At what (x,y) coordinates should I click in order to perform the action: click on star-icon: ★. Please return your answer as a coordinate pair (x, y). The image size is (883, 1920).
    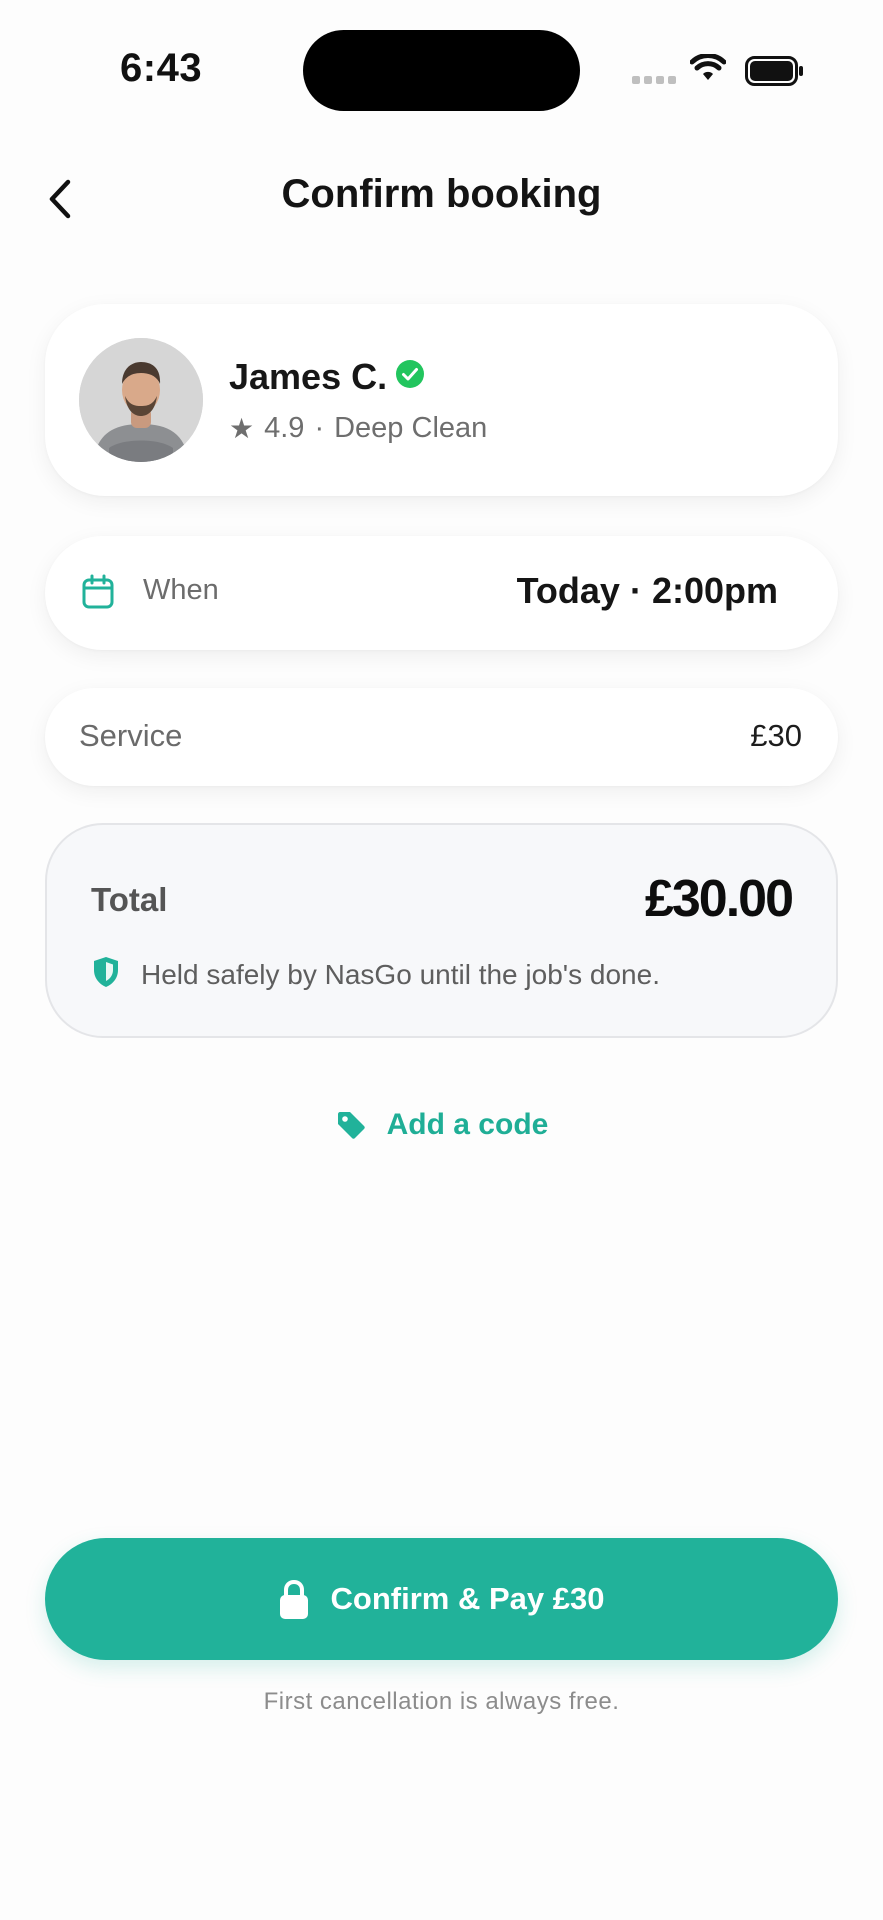
    Looking at the image, I should click on (242, 428).